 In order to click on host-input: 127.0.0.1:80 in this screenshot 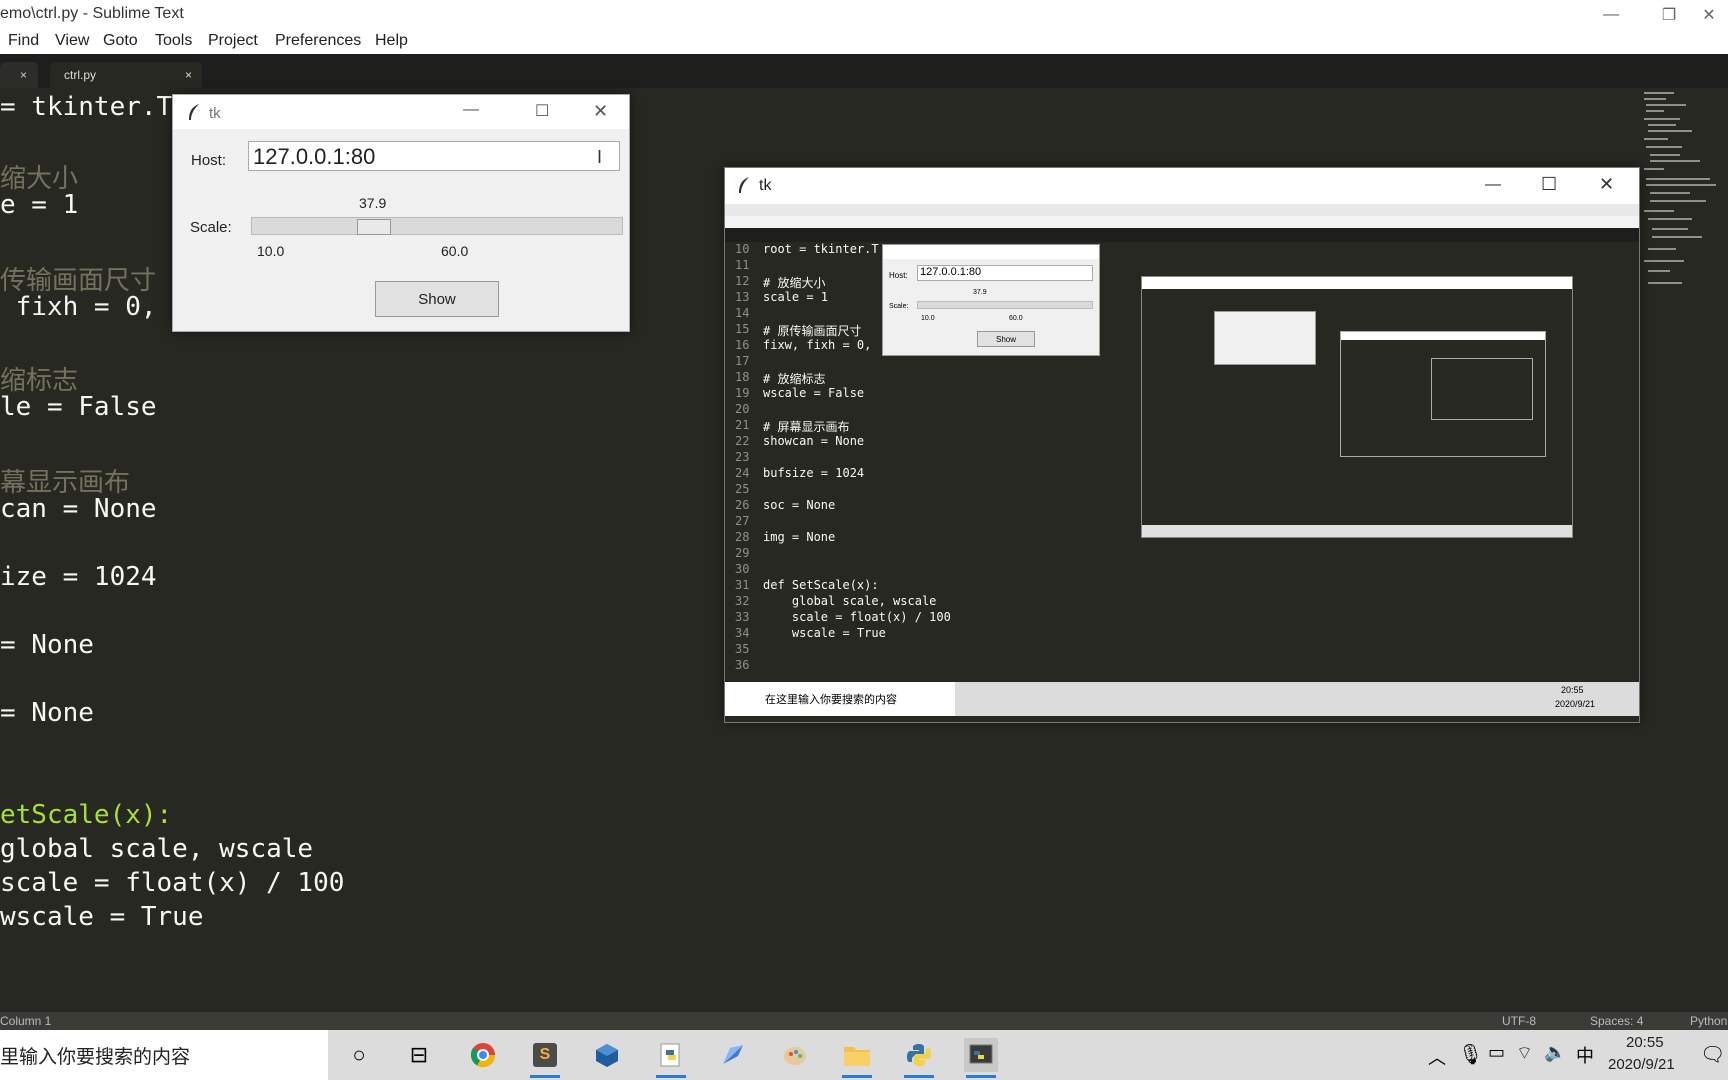, I will do `click(434, 156)`.